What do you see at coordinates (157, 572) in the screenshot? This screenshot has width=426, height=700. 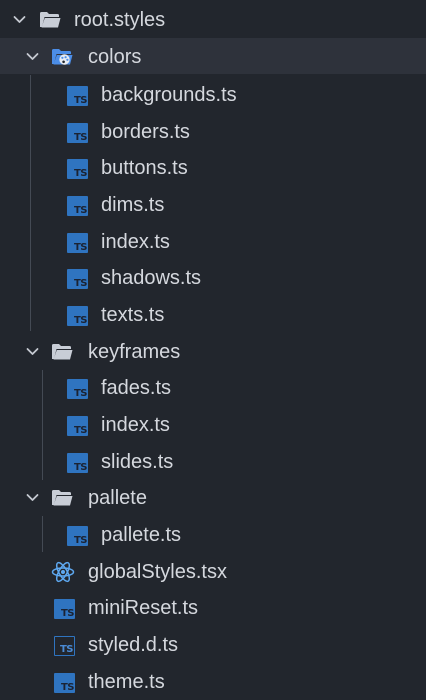 I see `file-label: globalStyles.tsx` at bounding box center [157, 572].